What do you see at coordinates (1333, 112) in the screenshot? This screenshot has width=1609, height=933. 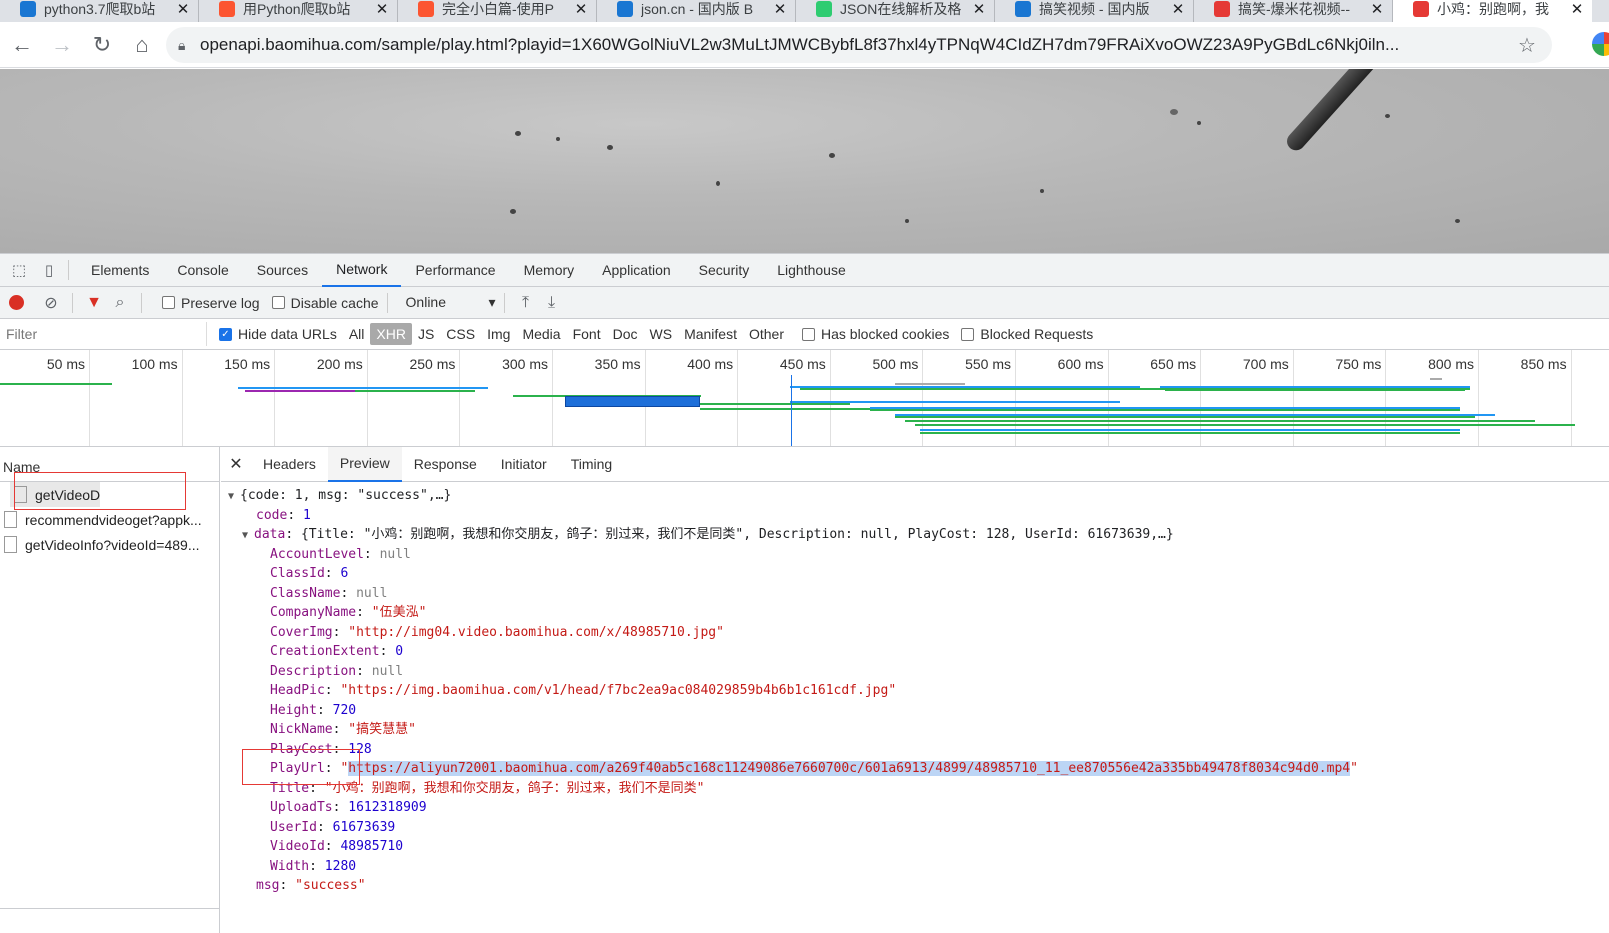 I see `video-object` at bounding box center [1333, 112].